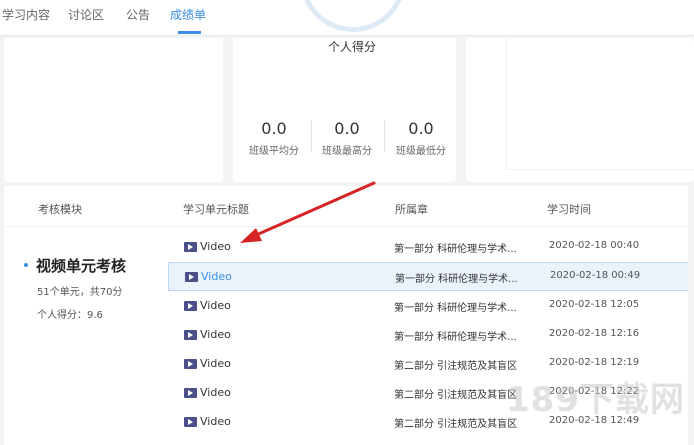  Describe the element at coordinates (691, 315) in the screenshot. I see `page-gutter` at that location.